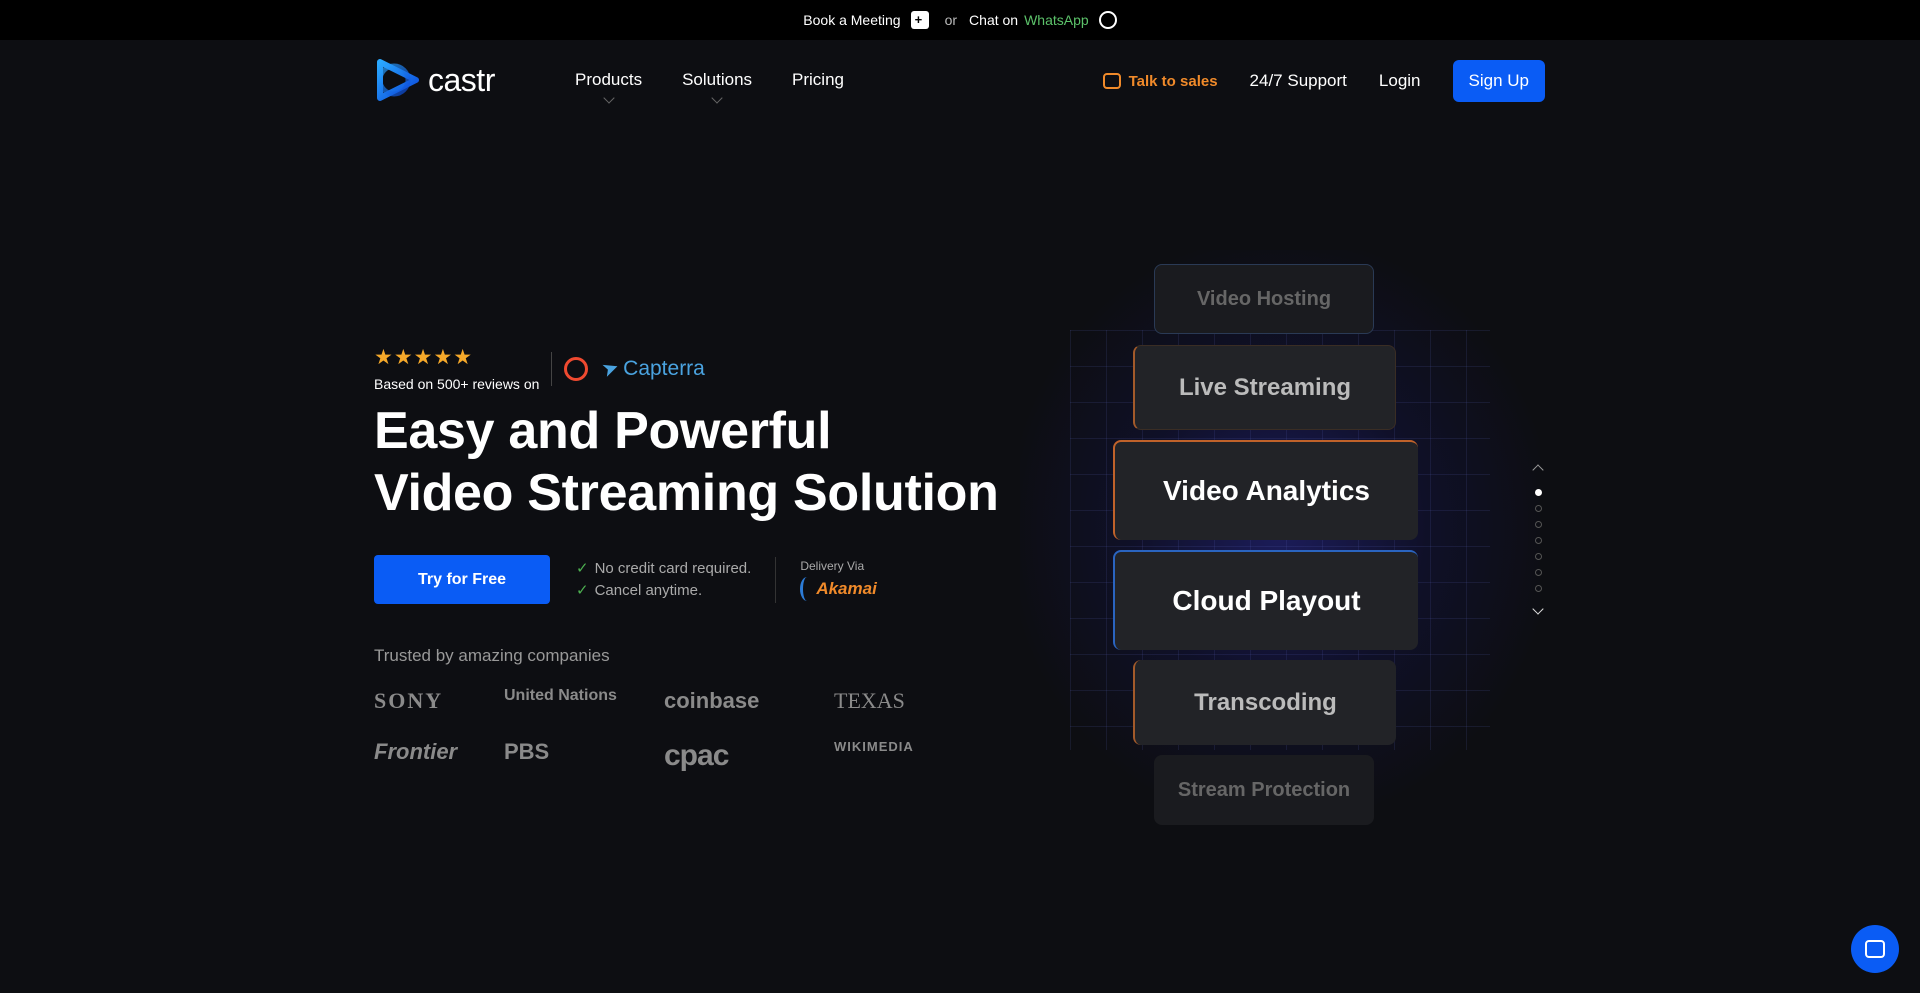  I want to click on live-chat-button, so click(1875, 949).